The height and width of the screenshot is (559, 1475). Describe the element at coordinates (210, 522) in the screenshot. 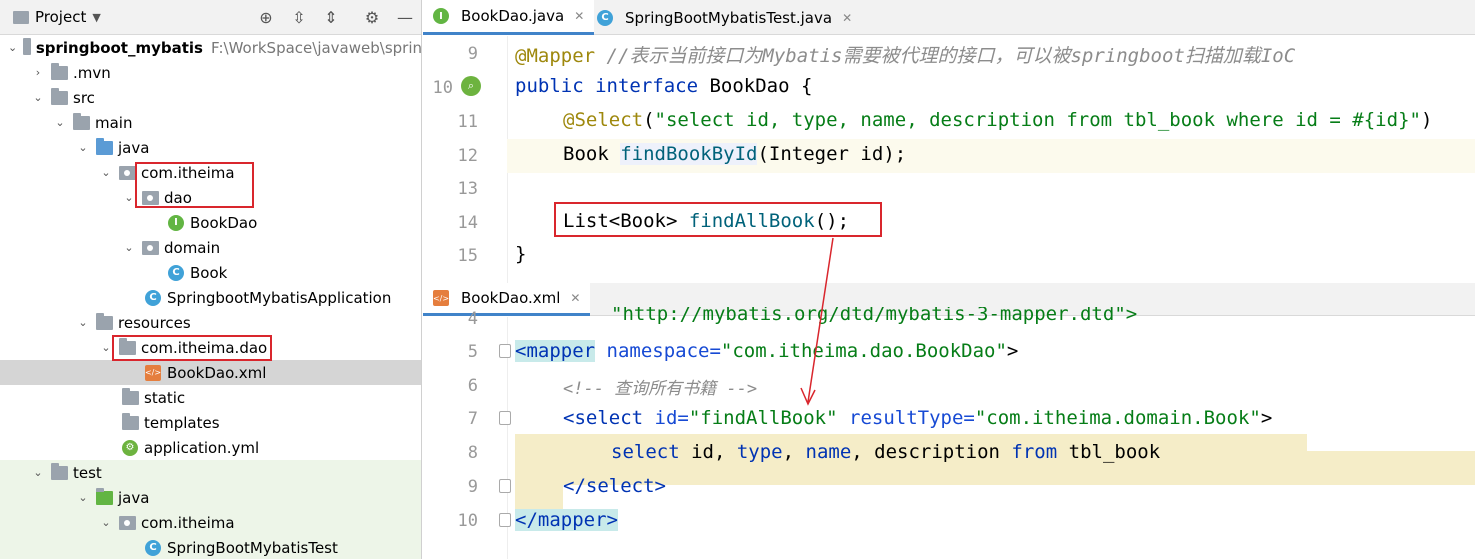

I see `tree-row: ⌄ com.itheima` at that location.